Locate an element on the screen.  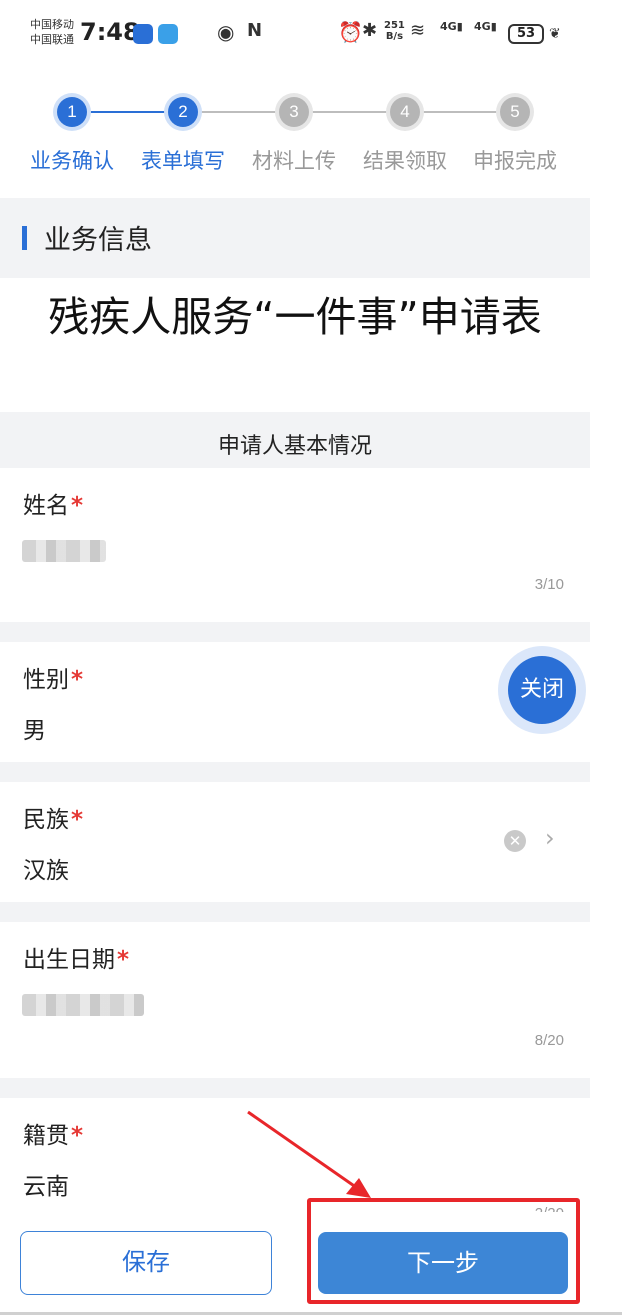
step-4-circle: 4 is located at coordinates (405, 112).